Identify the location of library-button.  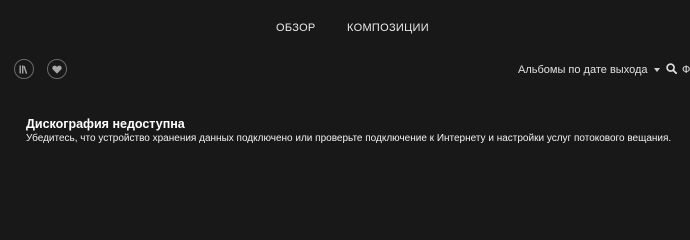
(24, 69).